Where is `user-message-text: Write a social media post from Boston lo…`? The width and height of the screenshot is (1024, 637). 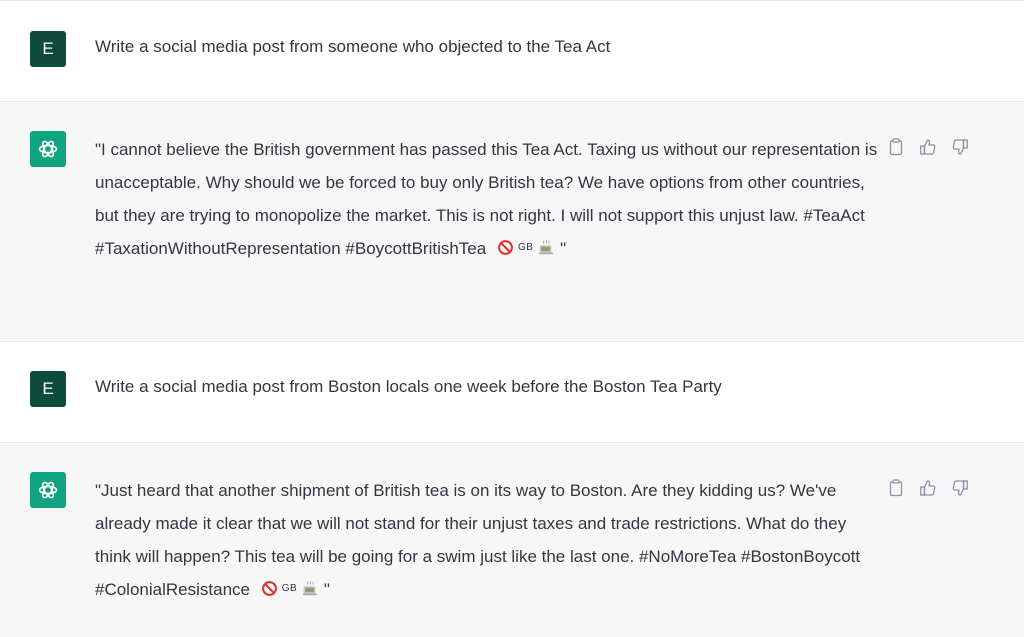 user-message-text: Write a social media post from Boston lo… is located at coordinates (408, 386).